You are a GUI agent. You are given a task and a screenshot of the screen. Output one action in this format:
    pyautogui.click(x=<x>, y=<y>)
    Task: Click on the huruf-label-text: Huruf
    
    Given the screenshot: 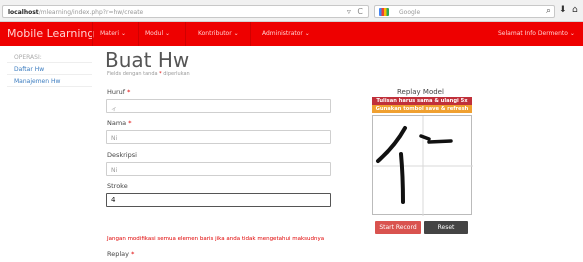 What is the action you would take?
    pyautogui.click(x=116, y=92)
    